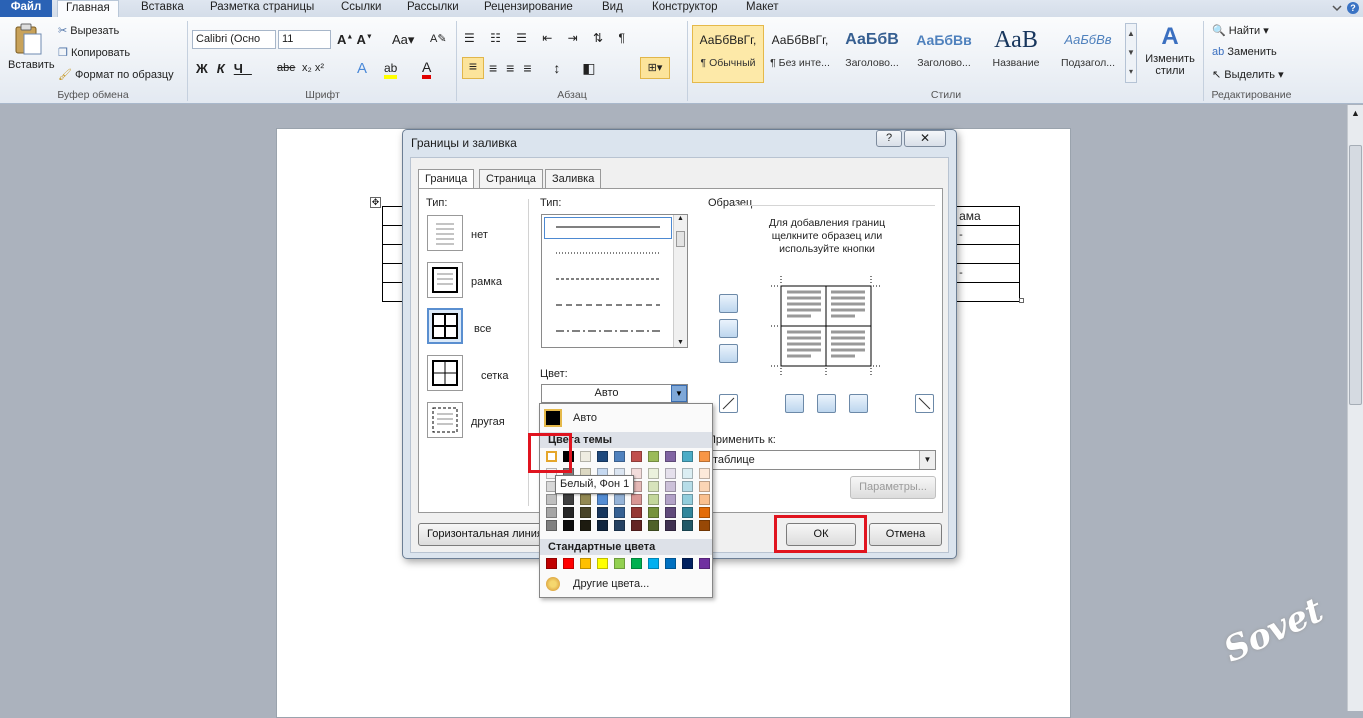  What do you see at coordinates (1240, 30) in the screenshot?
I see `find-button: 🔍 Найти ▾` at bounding box center [1240, 30].